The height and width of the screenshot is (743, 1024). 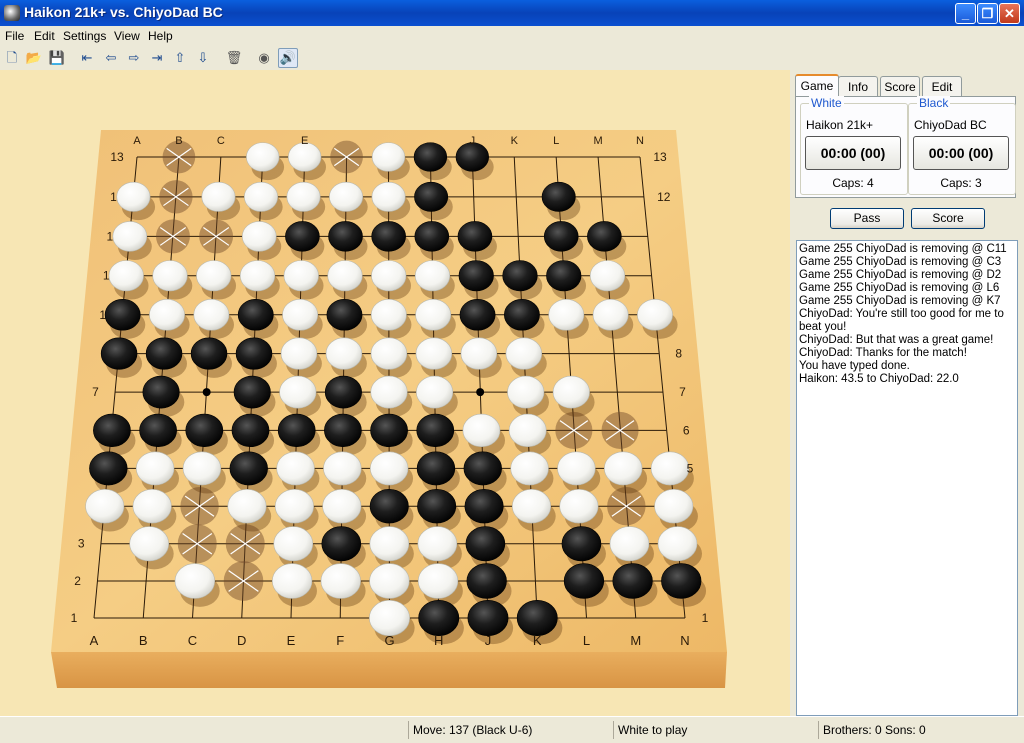 I want to click on chat-line: You have typed done., so click(x=854, y=366).